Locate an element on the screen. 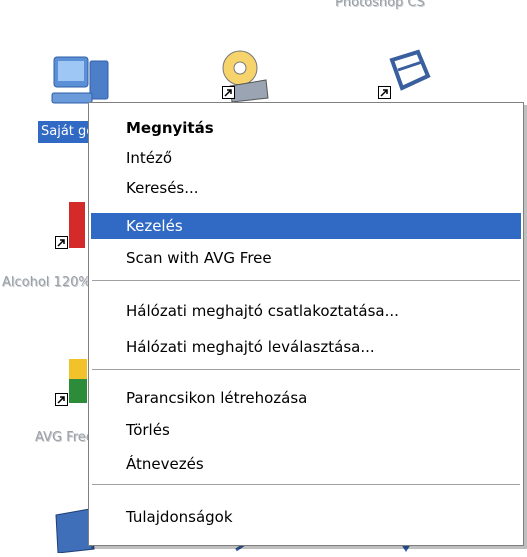  menu-item-properties: Tulajdonságok is located at coordinates (306, 517).